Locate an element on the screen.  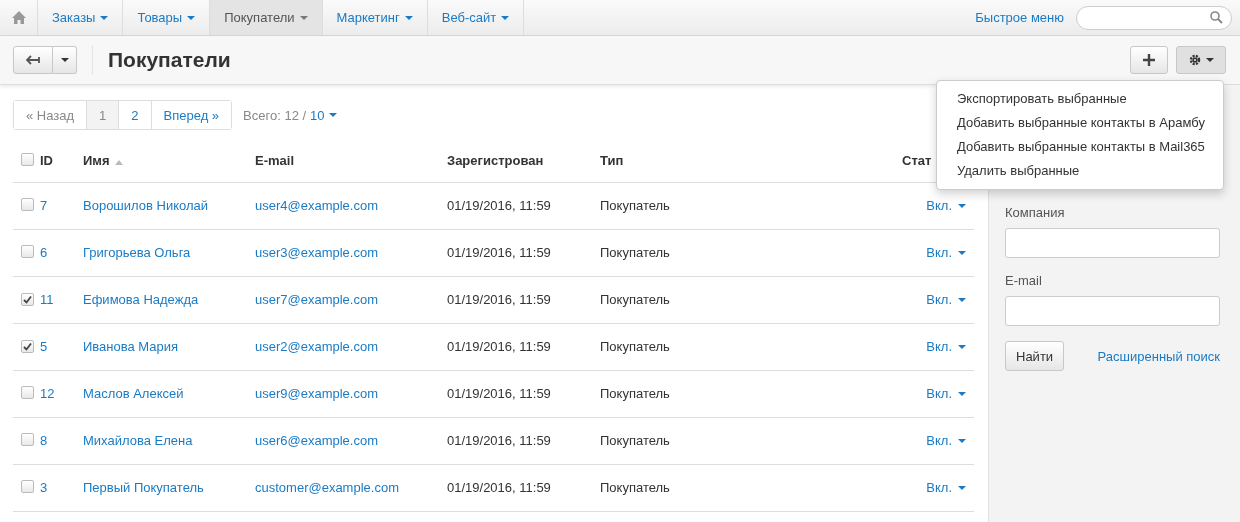
column-header: Имя is located at coordinates (96, 161).